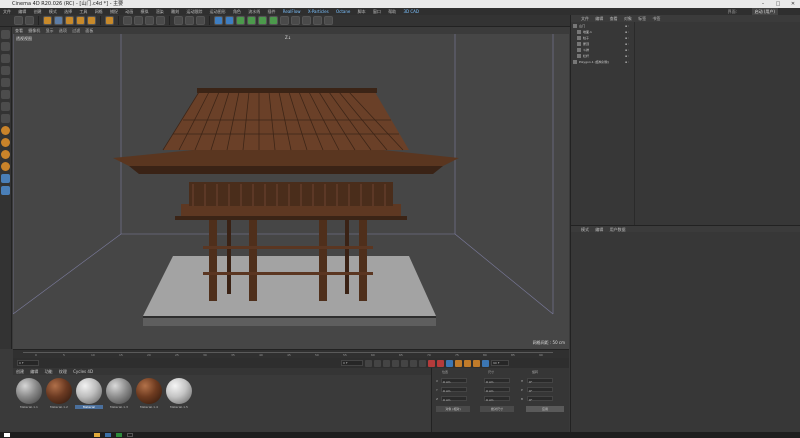 This screenshot has width=800, height=438. What do you see at coordinates (76, 30) in the screenshot?
I see `viewport-menu-item: 过滤` at bounding box center [76, 30].